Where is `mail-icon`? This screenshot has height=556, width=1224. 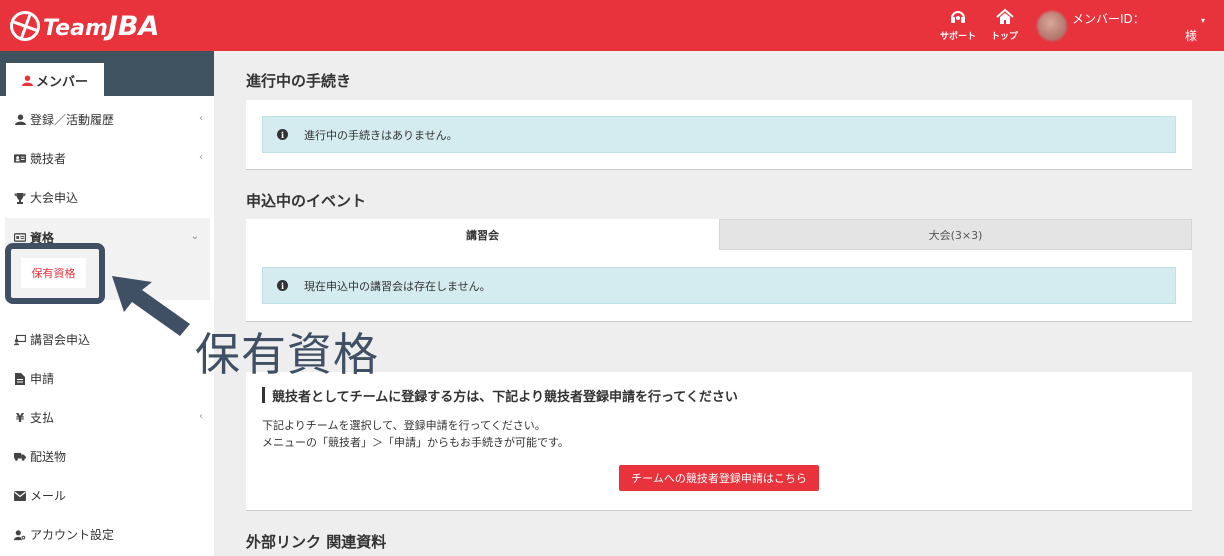 mail-icon is located at coordinates (20, 496).